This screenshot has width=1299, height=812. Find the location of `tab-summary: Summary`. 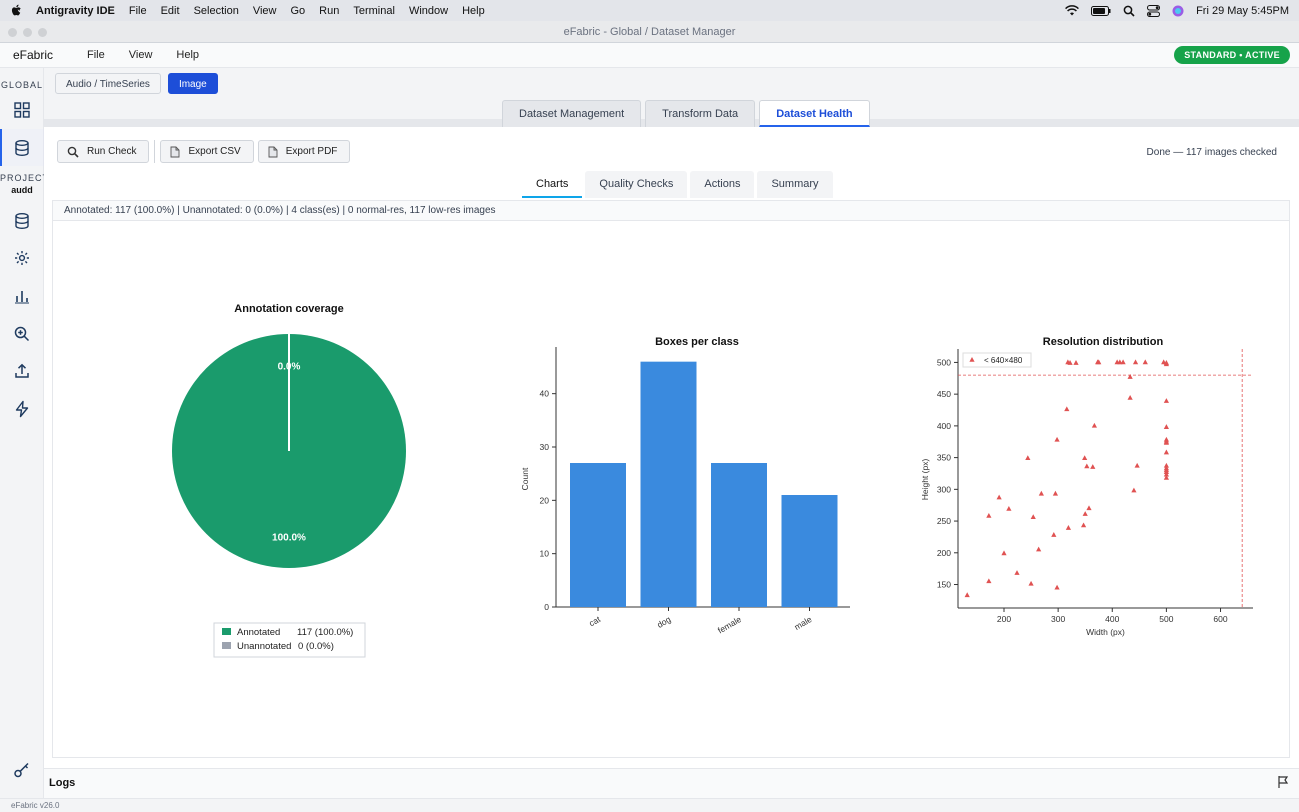

tab-summary: Summary is located at coordinates (795, 184).